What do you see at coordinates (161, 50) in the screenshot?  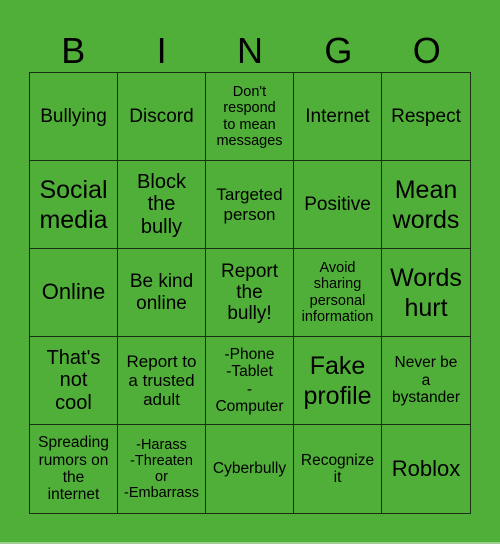 I see `header-letter-i: I` at bounding box center [161, 50].